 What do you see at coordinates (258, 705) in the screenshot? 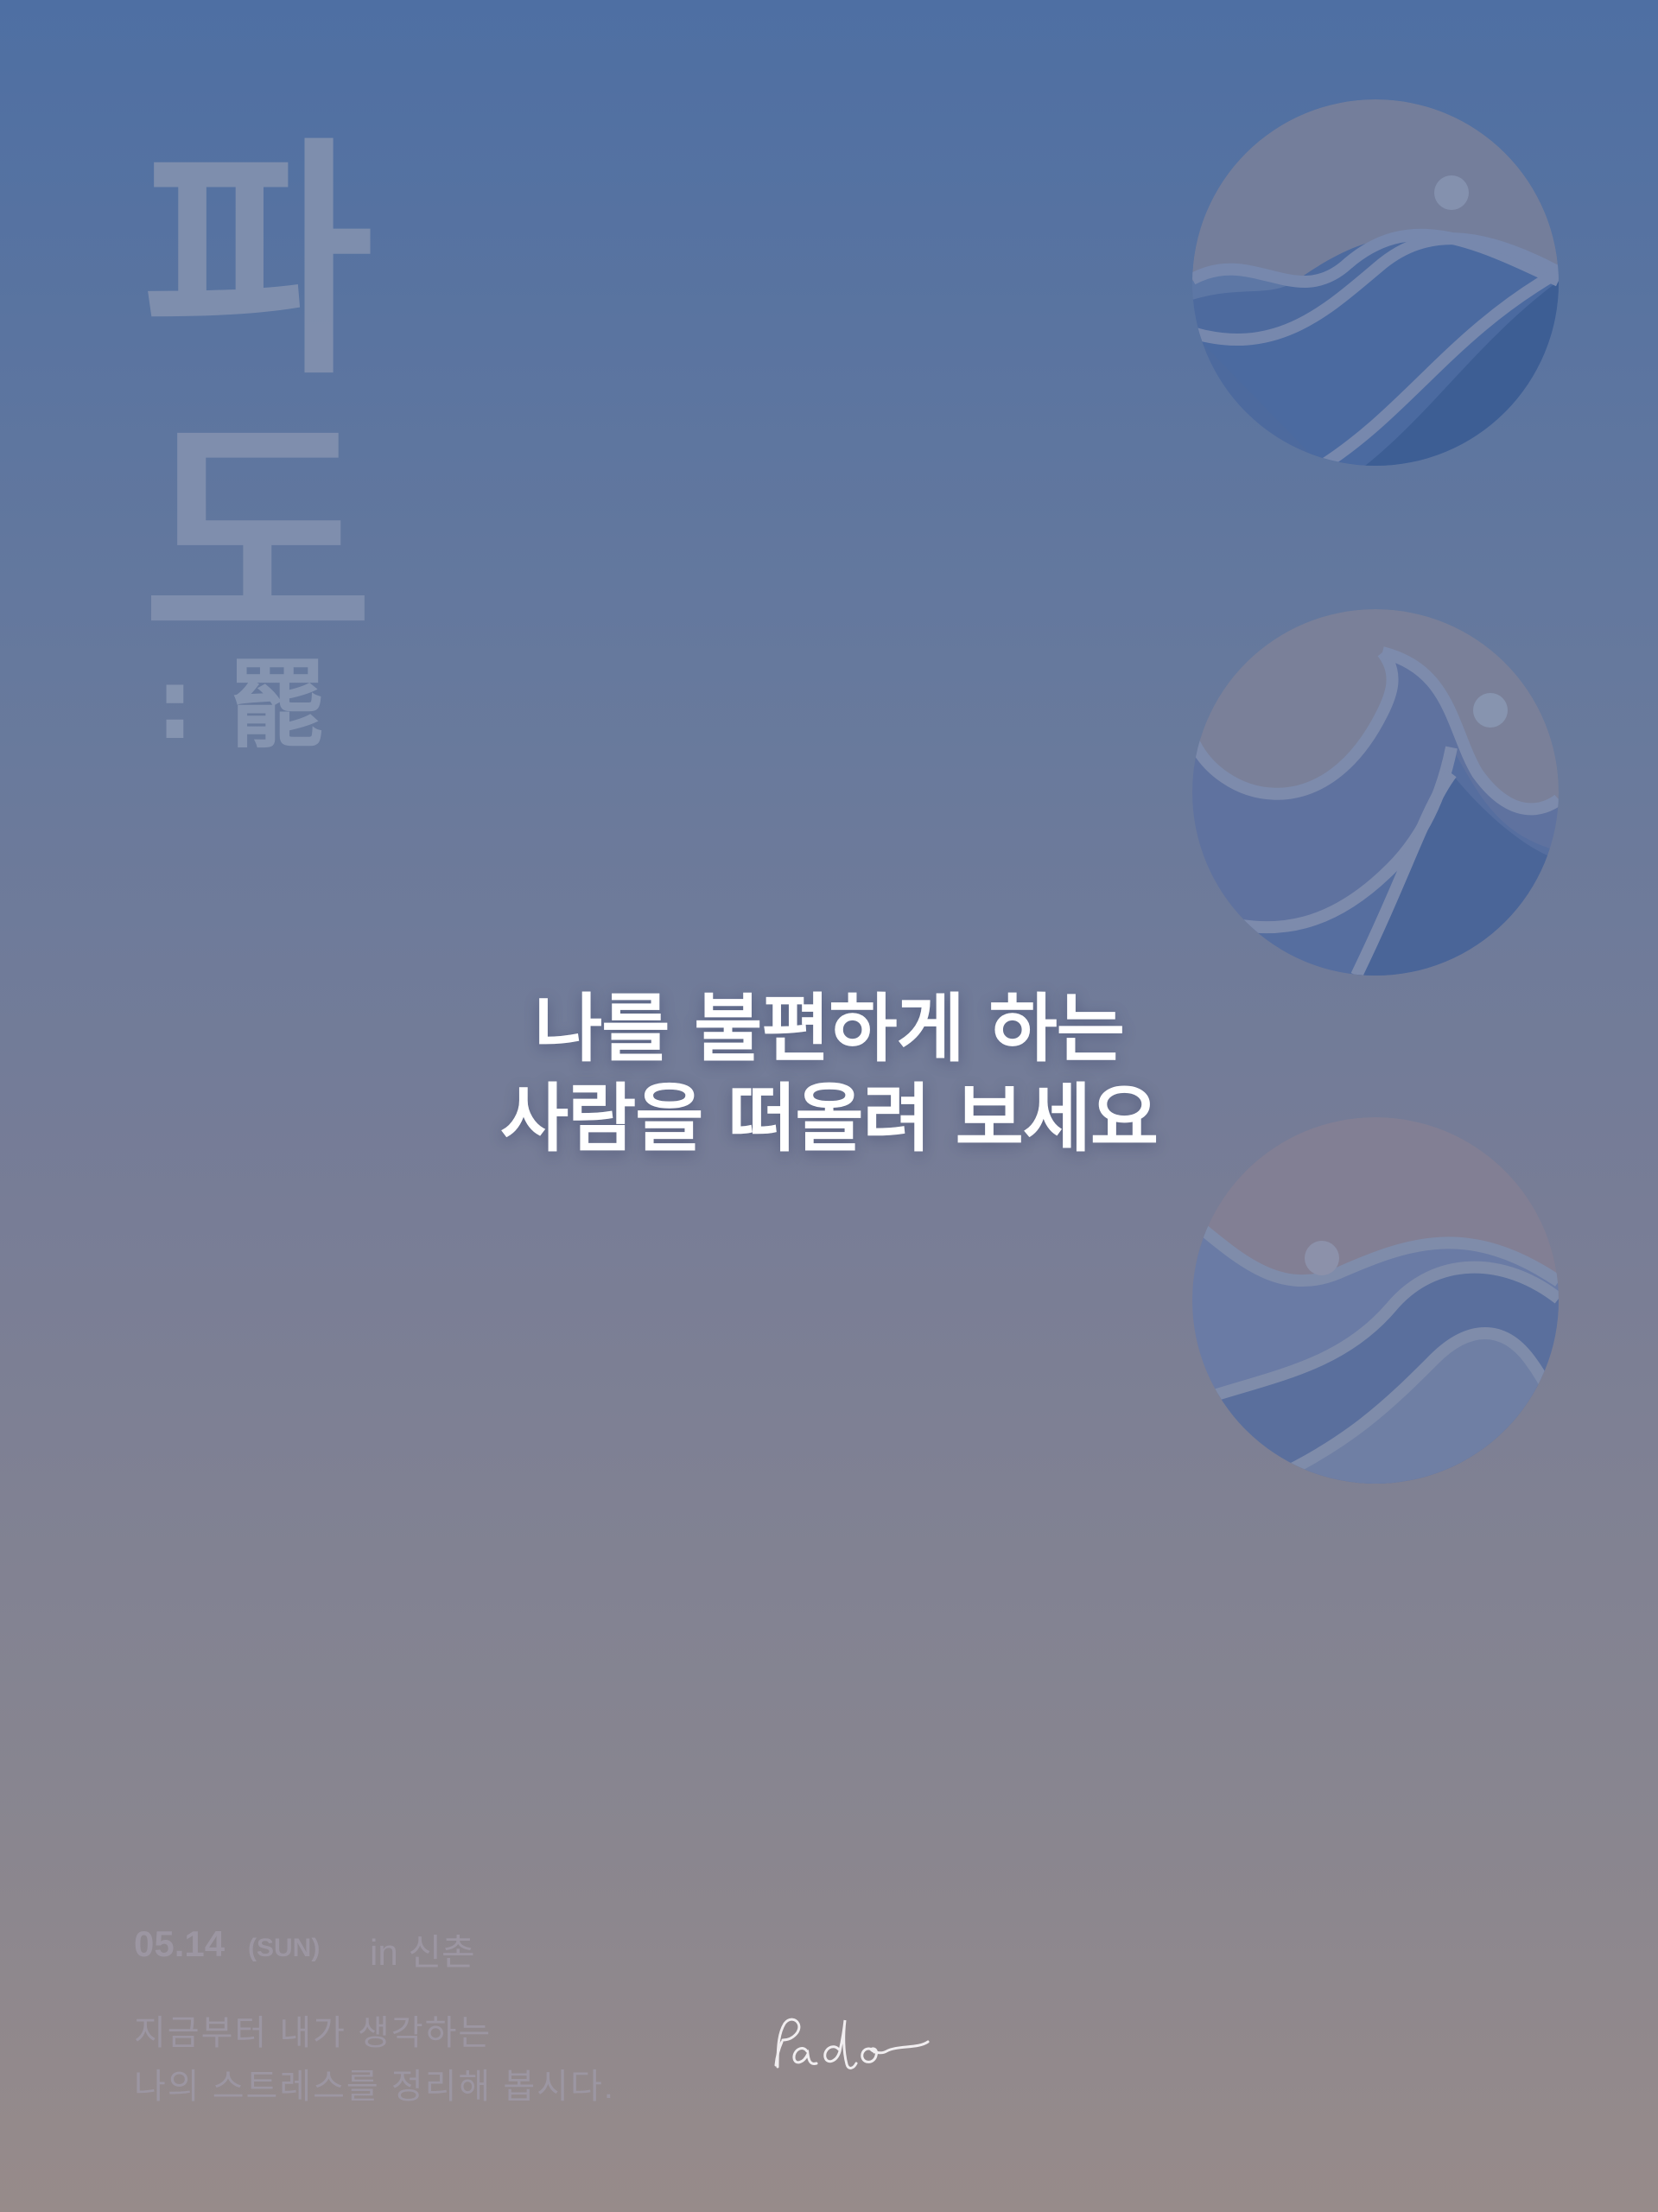
I see `subtitle: :罷` at bounding box center [258, 705].